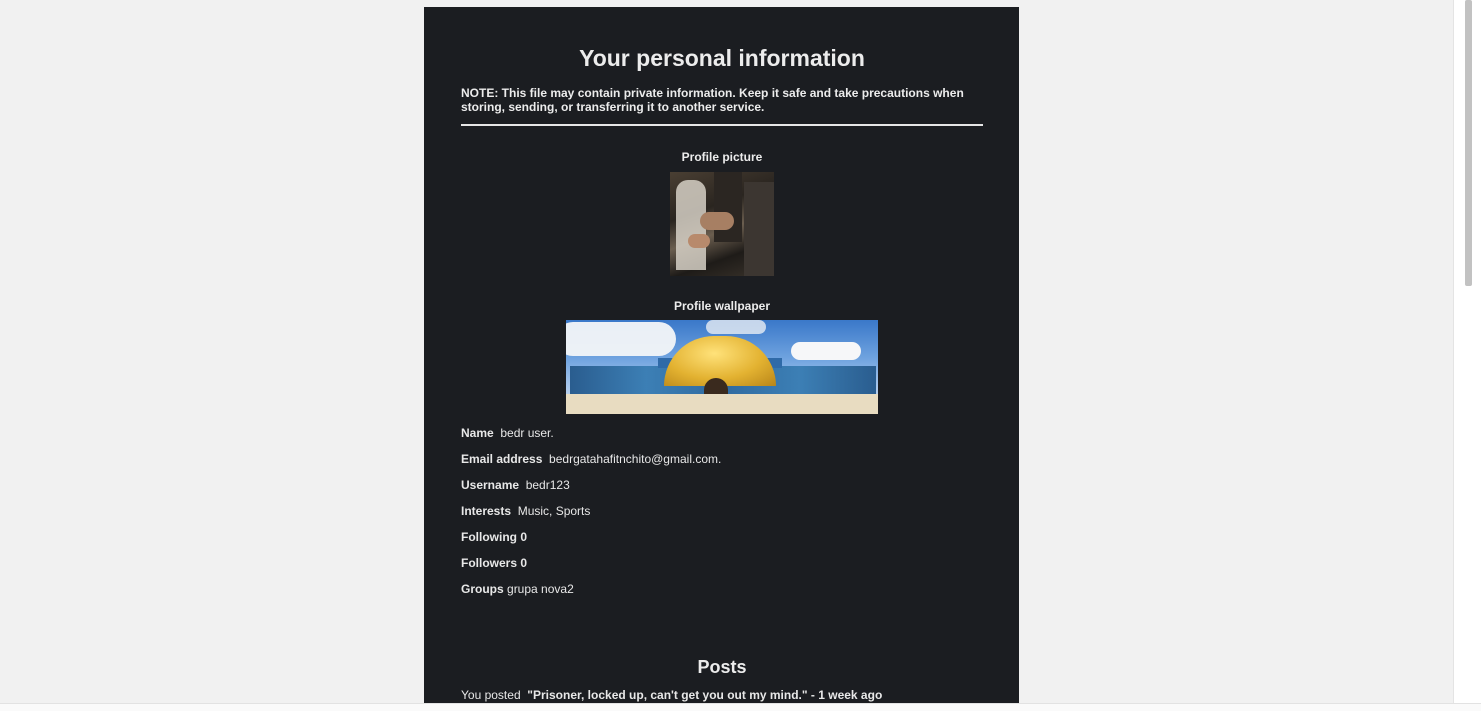 This screenshot has width=1481, height=711. Describe the element at coordinates (1468, 143) in the screenshot. I see `scrollbar-thumb` at that location.